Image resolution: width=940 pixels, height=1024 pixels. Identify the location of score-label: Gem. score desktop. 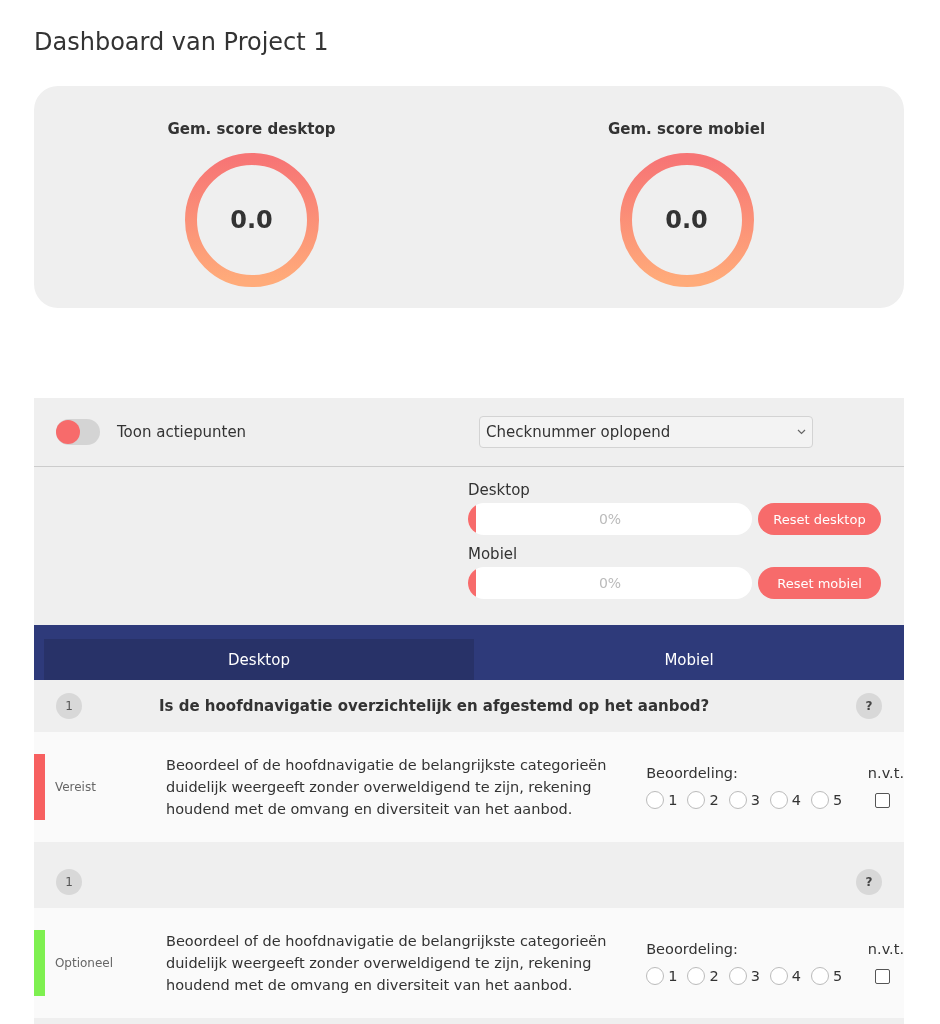
(251, 129).